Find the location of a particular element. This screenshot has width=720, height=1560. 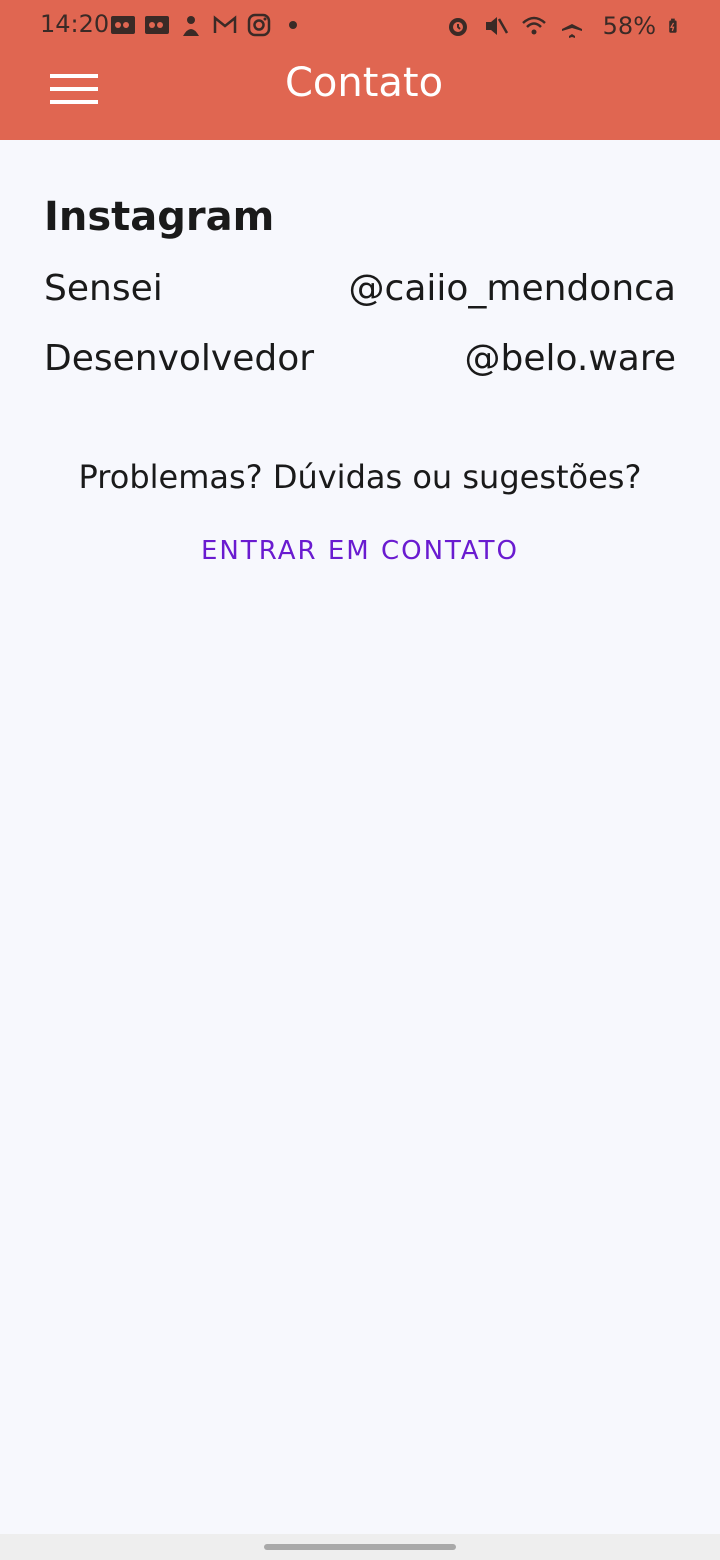

contact-row: Desenvolvedor @belo.ware is located at coordinates (360, 358).